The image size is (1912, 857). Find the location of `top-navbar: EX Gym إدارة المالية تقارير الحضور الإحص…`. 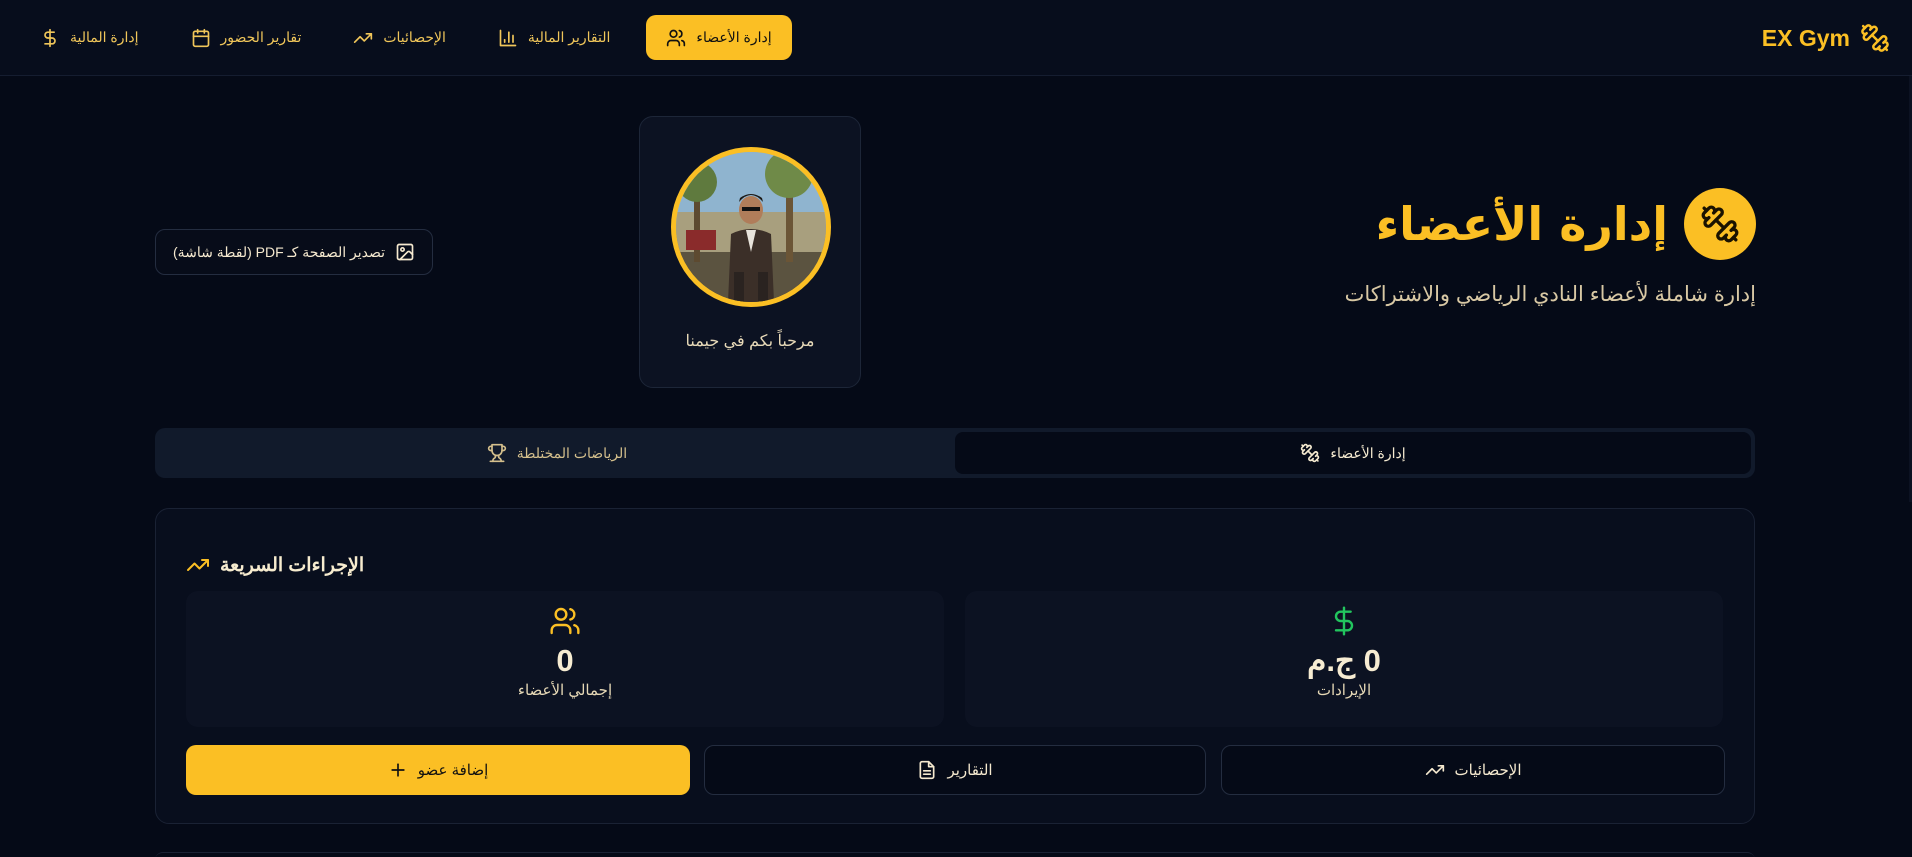

top-navbar: EX Gym إدارة المالية تقارير الحضور الإحص… is located at coordinates (956, 38).